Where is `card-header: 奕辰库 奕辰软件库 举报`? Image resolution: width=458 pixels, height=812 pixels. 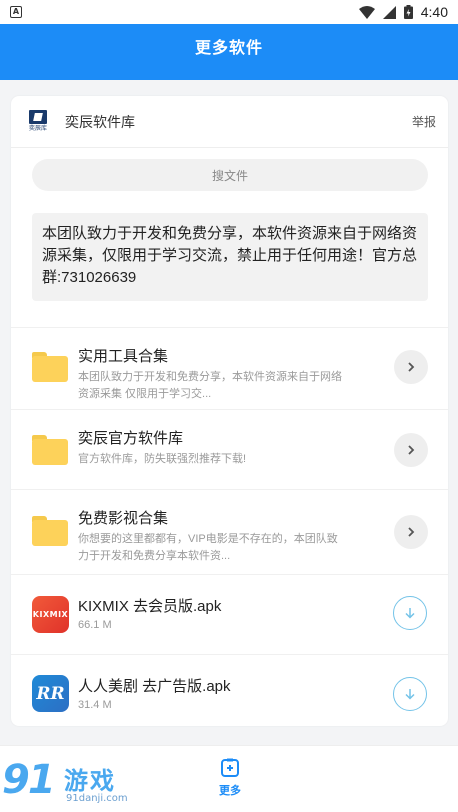 card-header: 奕辰库 奕辰软件库 举报 is located at coordinates (229, 122).